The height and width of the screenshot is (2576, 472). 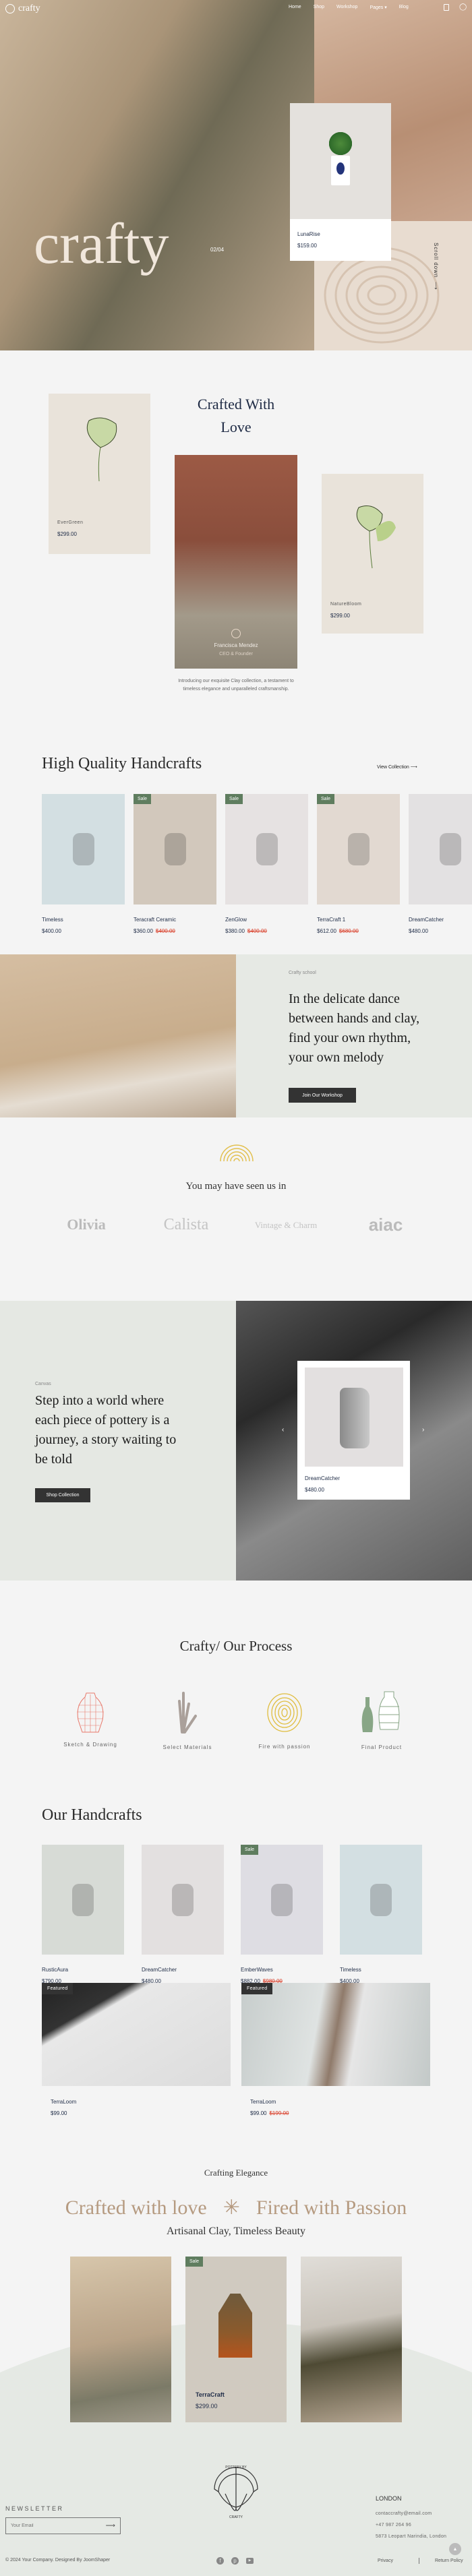 I want to click on product-name: TerraCraft 1, so click(x=331, y=920).